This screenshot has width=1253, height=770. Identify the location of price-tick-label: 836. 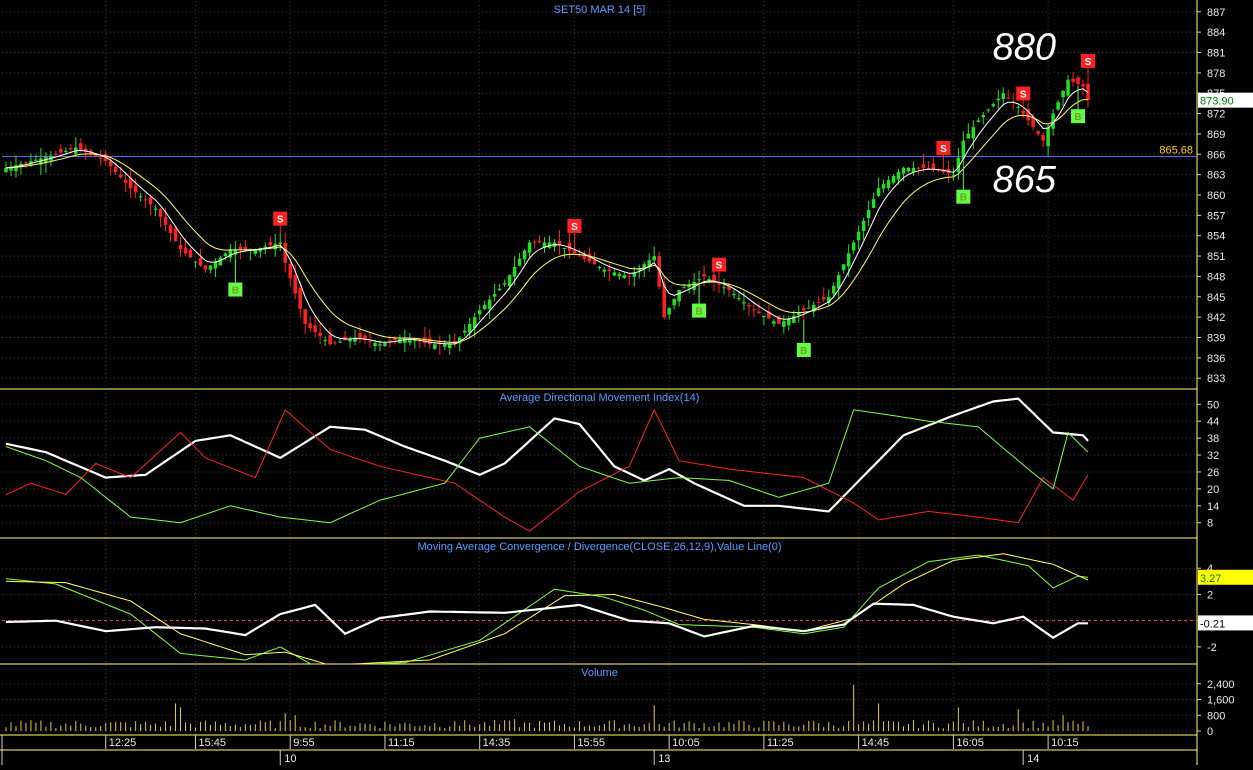
(1216, 359).